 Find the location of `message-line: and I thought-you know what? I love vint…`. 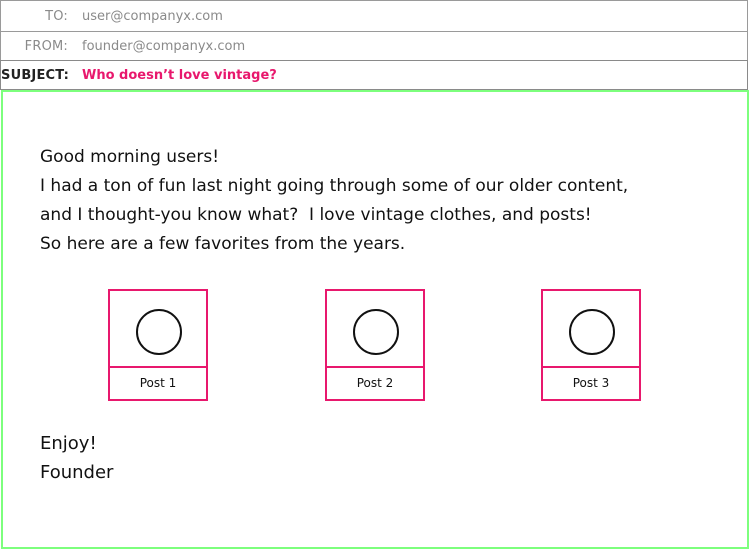

message-line: and I thought-you know what? I love vint… is located at coordinates (316, 215).